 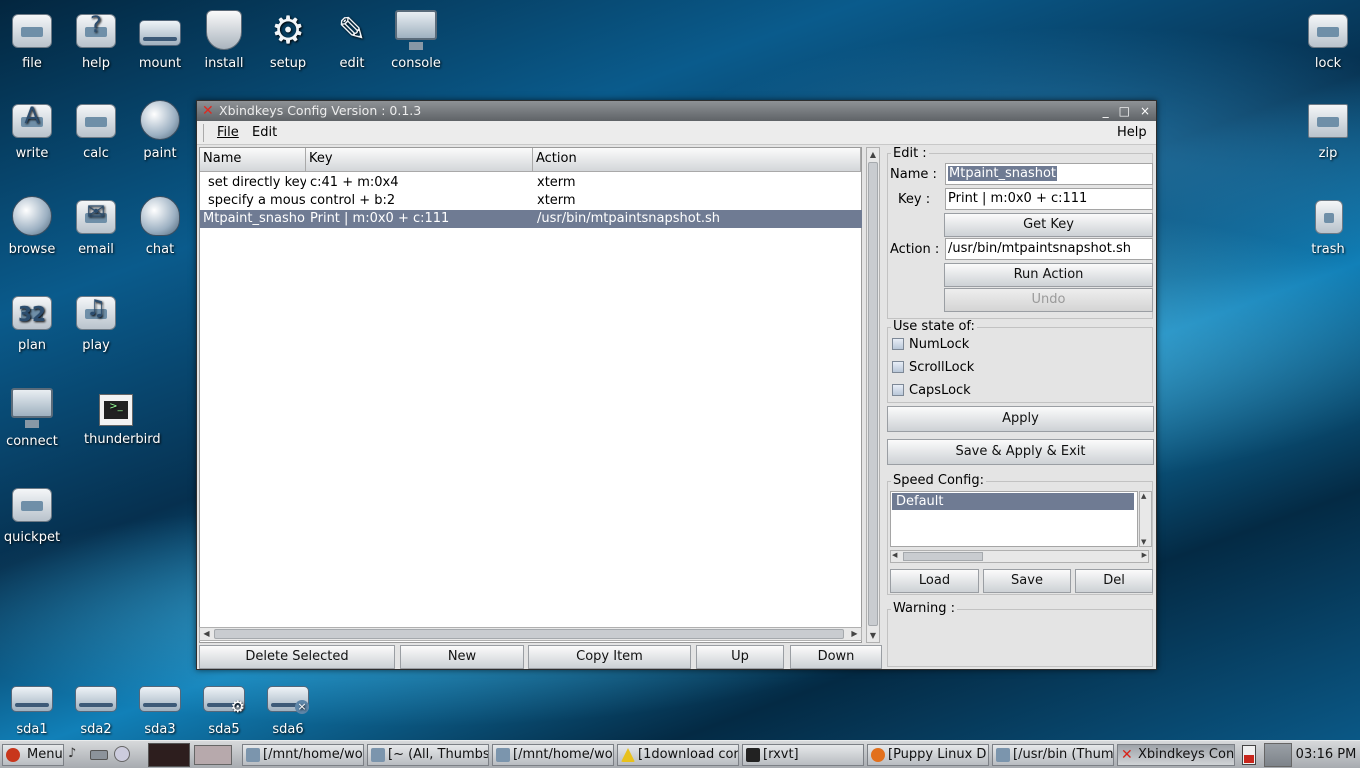 What do you see at coordinates (697, 160) in the screenshot?
I see `column-header-action: Action` at bounding box center [697, 160].